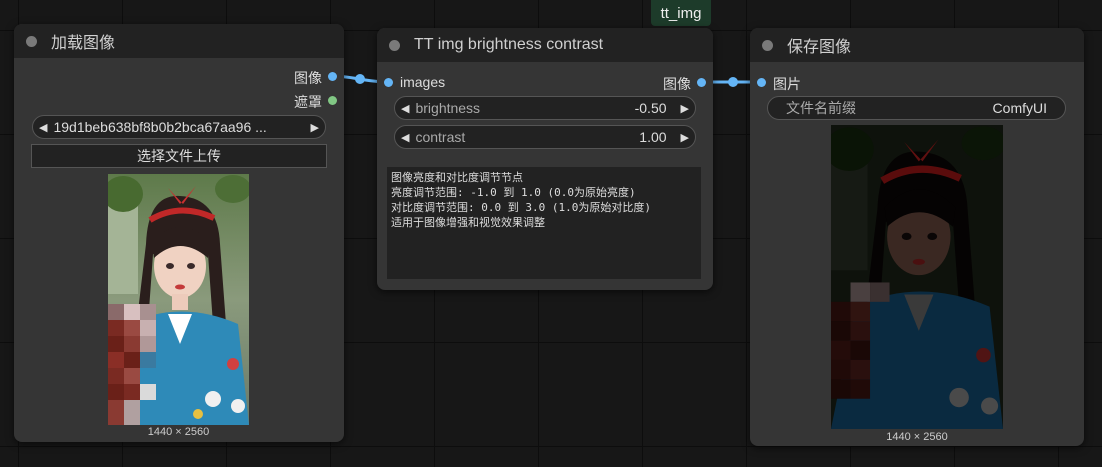 The width and height of the screenshot is (1102, 467). I want to click on node-header: 加载图像, so click(179, 41).